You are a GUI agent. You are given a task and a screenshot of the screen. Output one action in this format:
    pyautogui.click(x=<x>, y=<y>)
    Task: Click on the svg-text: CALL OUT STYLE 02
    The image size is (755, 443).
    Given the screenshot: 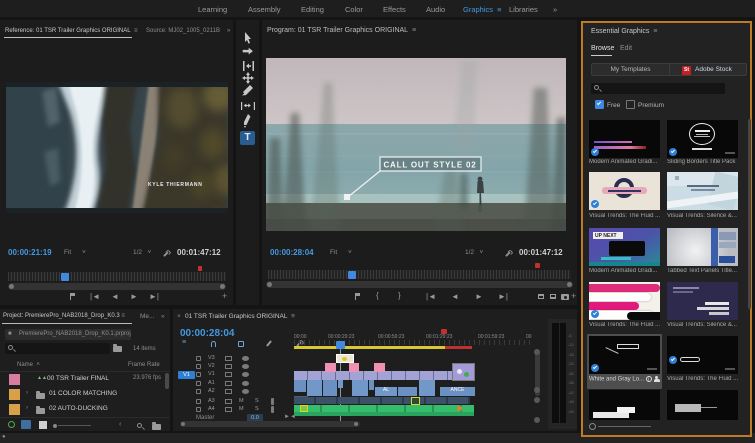 What is the action you would take?
    pyautogui.click(x=429, y=165)
    